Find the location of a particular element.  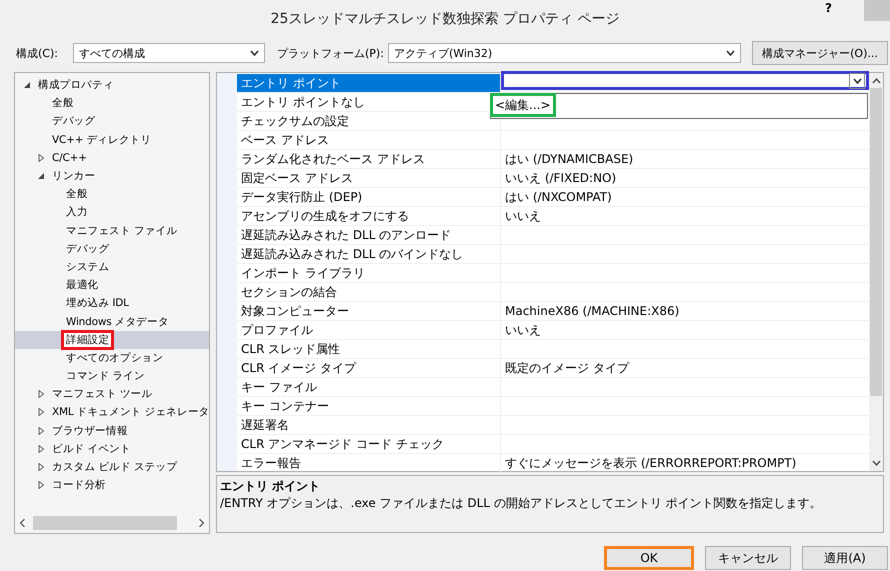

tree-item: Windows メタデータ is located at coordinates (112, 321).